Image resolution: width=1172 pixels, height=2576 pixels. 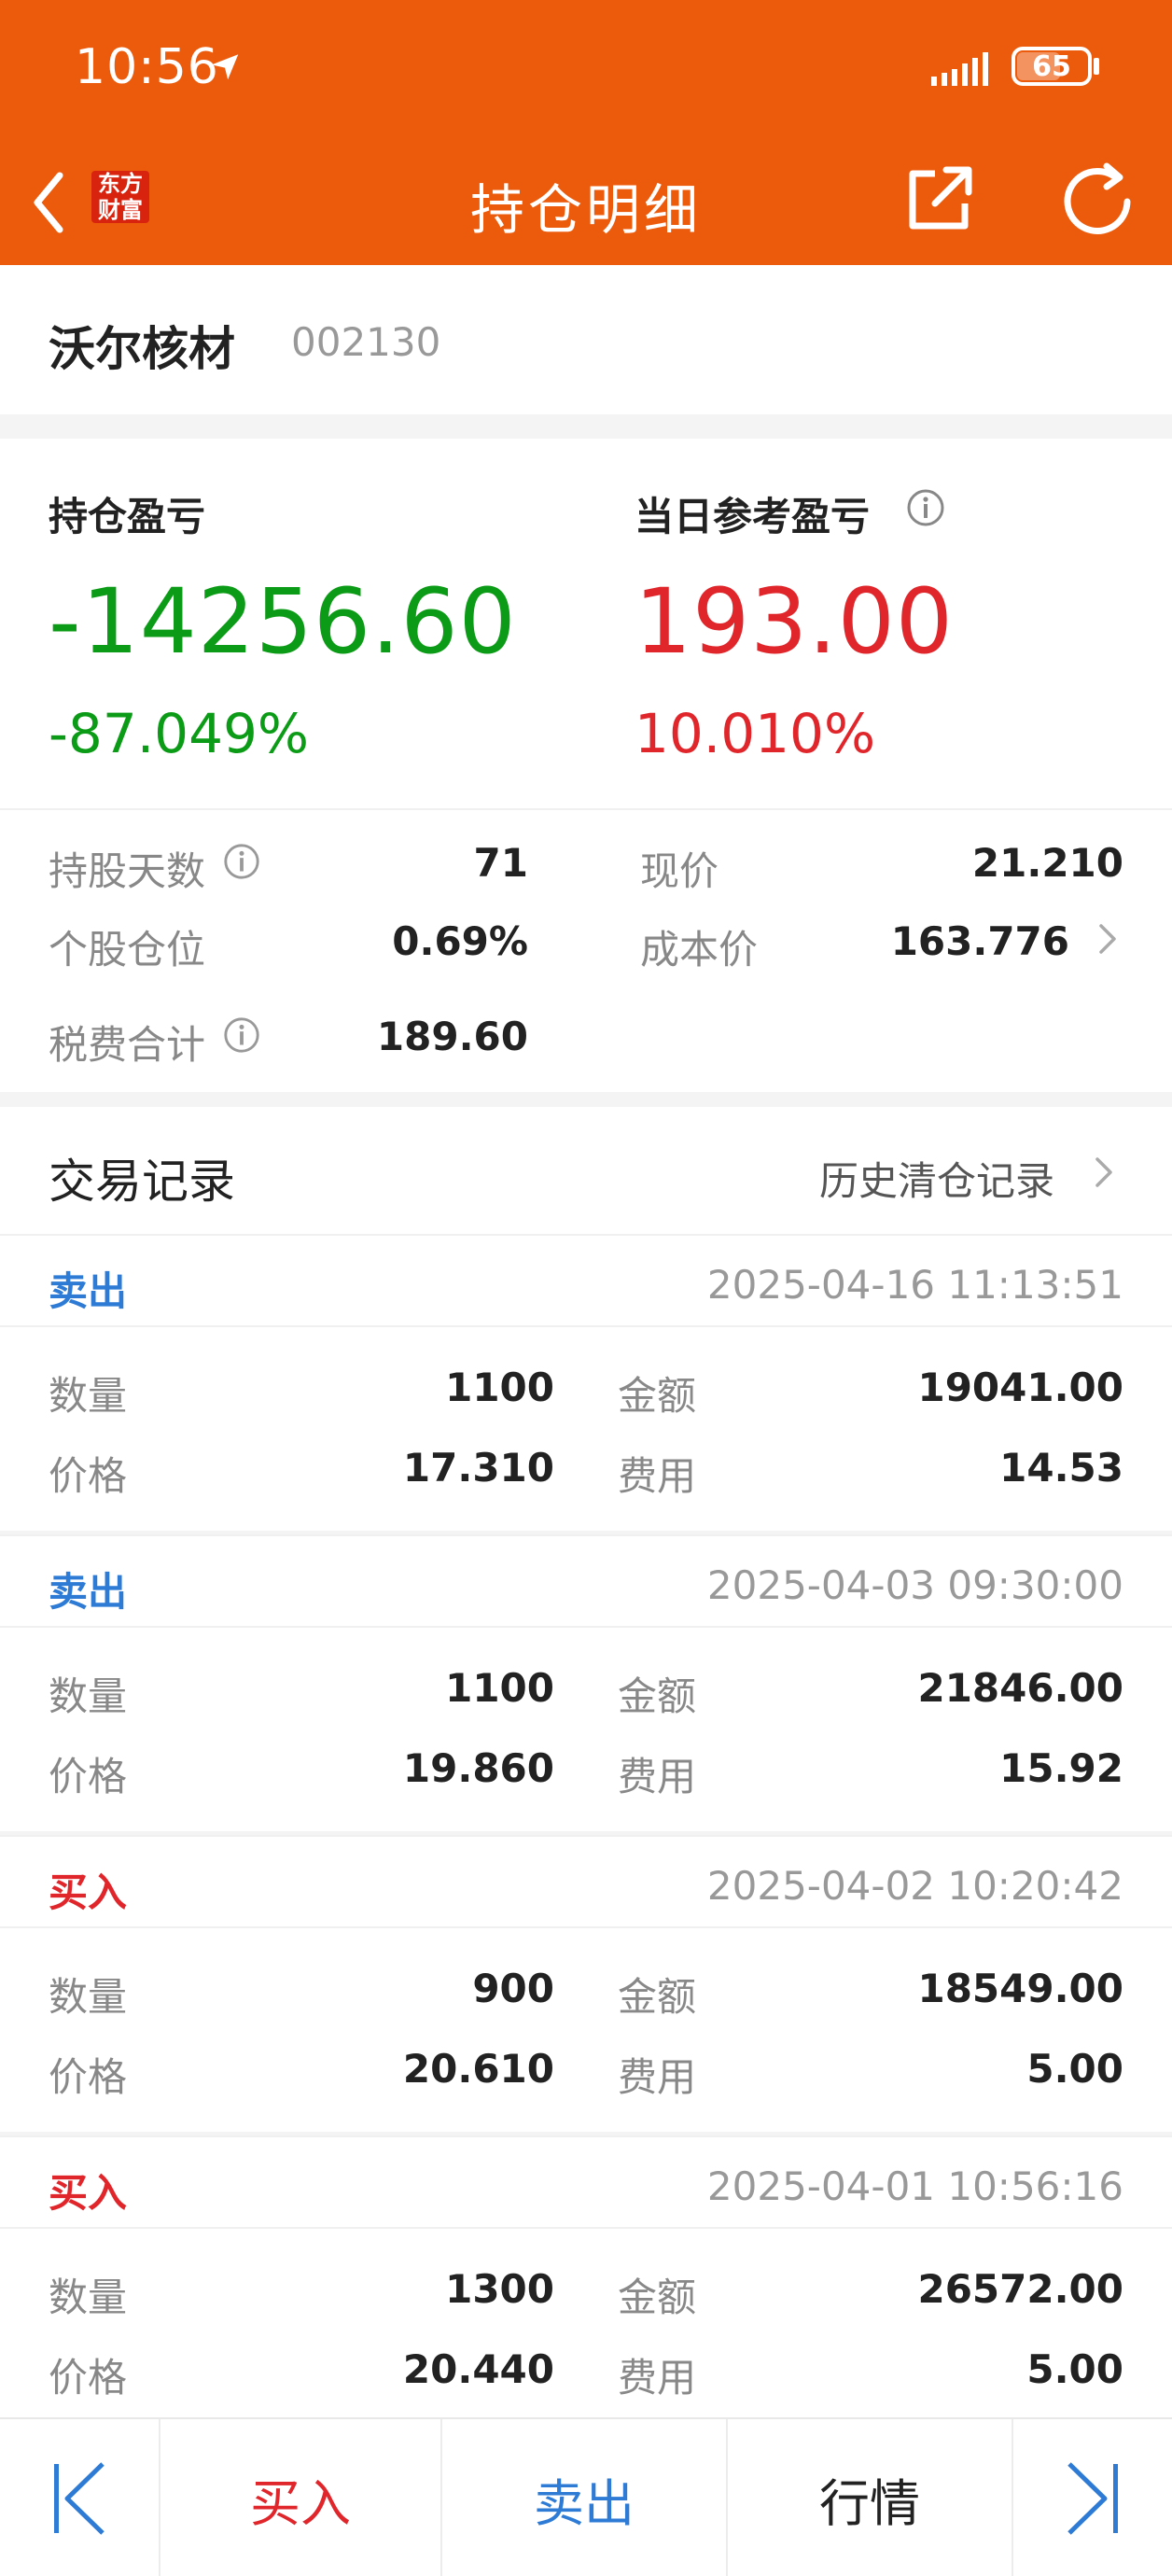 I want to click on refresh-icon, so click(x=1097, y=202).